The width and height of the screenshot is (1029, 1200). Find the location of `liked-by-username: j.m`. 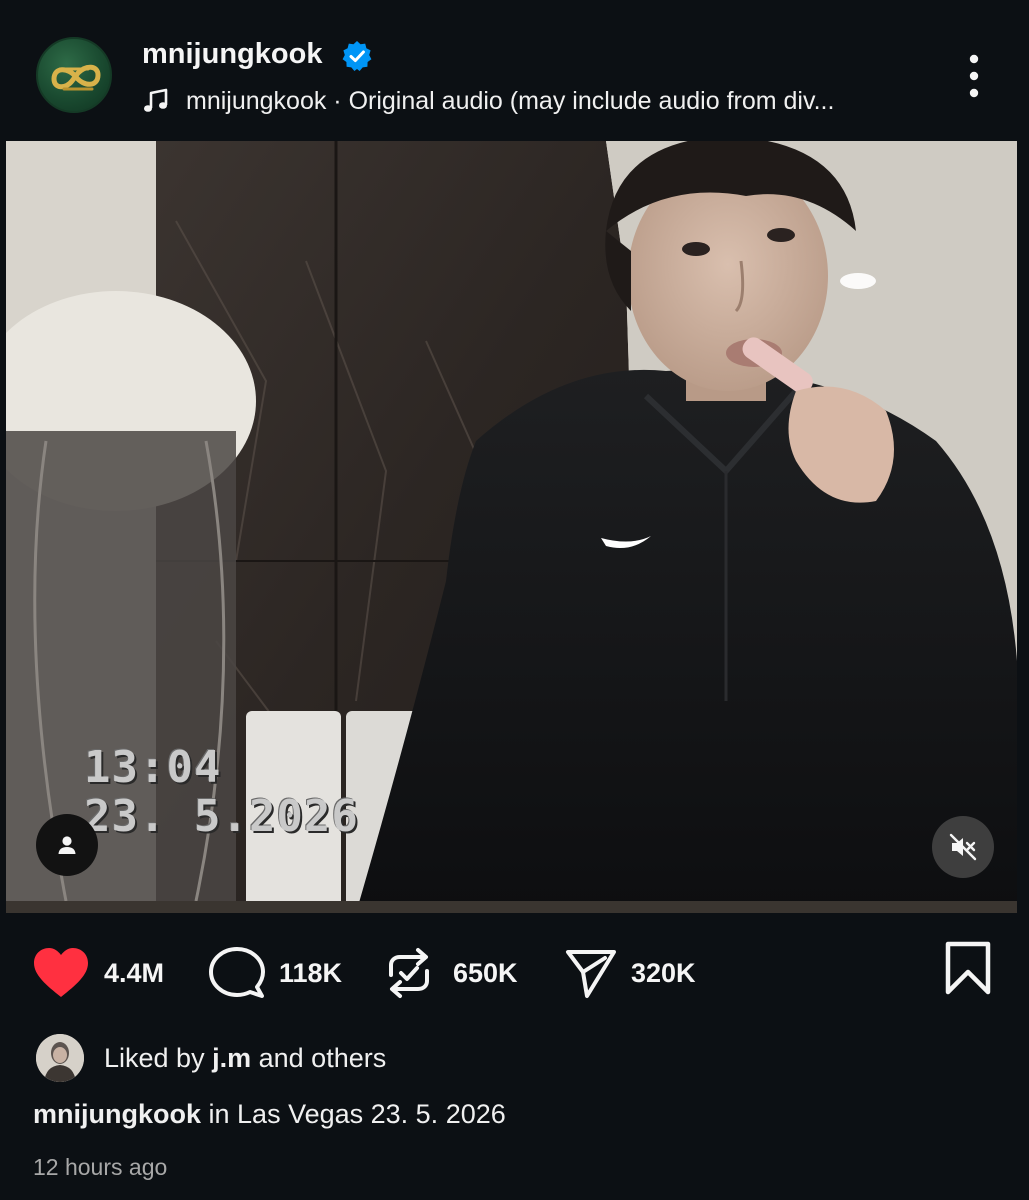

liked-by-username: j.m is located at coordinates (231, 1058).